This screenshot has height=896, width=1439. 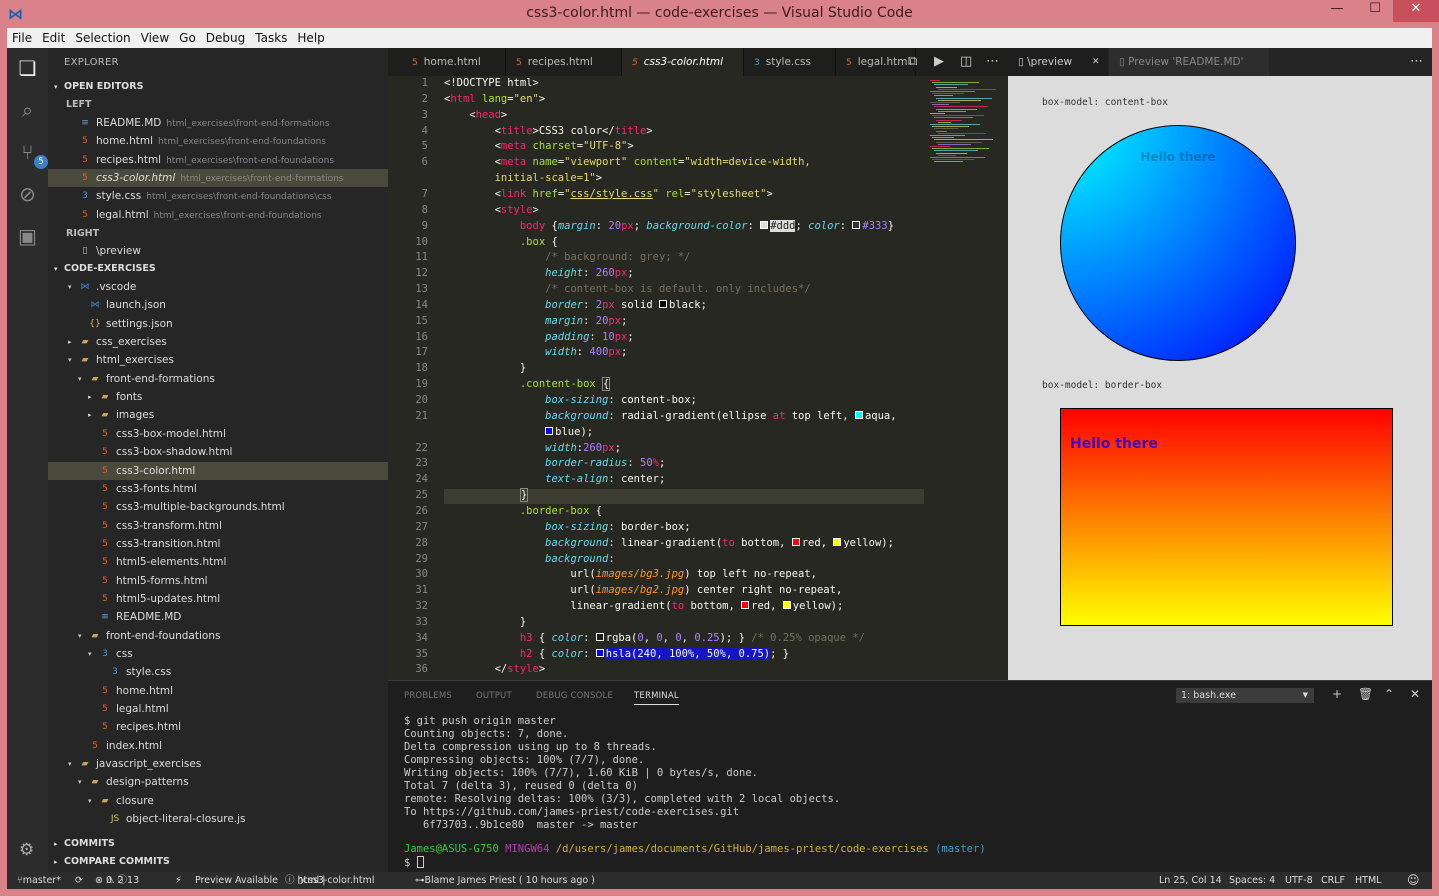 What do you see at coordinates (414, 863) in the screenshot?
I see `terminal-input-line: $` at bounding box center [414, 863].